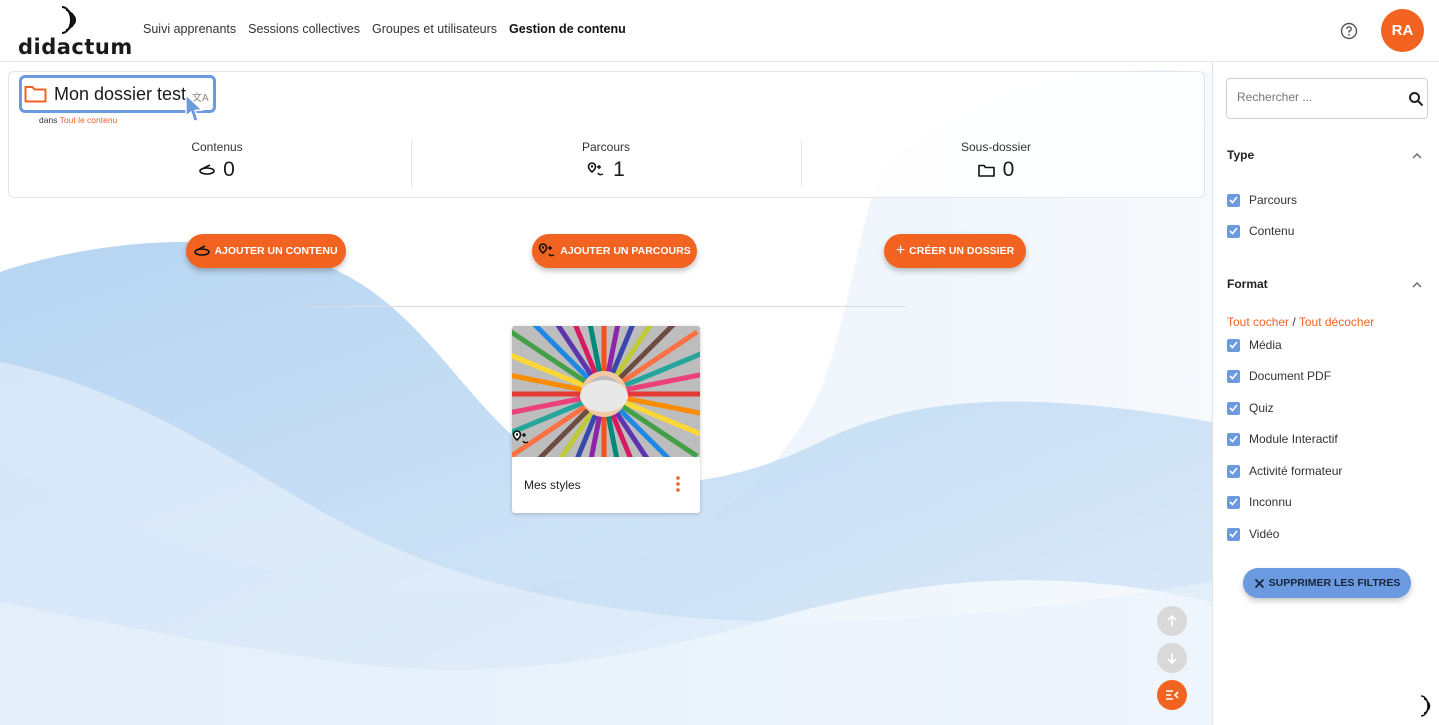 This screenshot has height=725, width=1439. I want to click on filter-label: Inconnu, so click(1270, 502).